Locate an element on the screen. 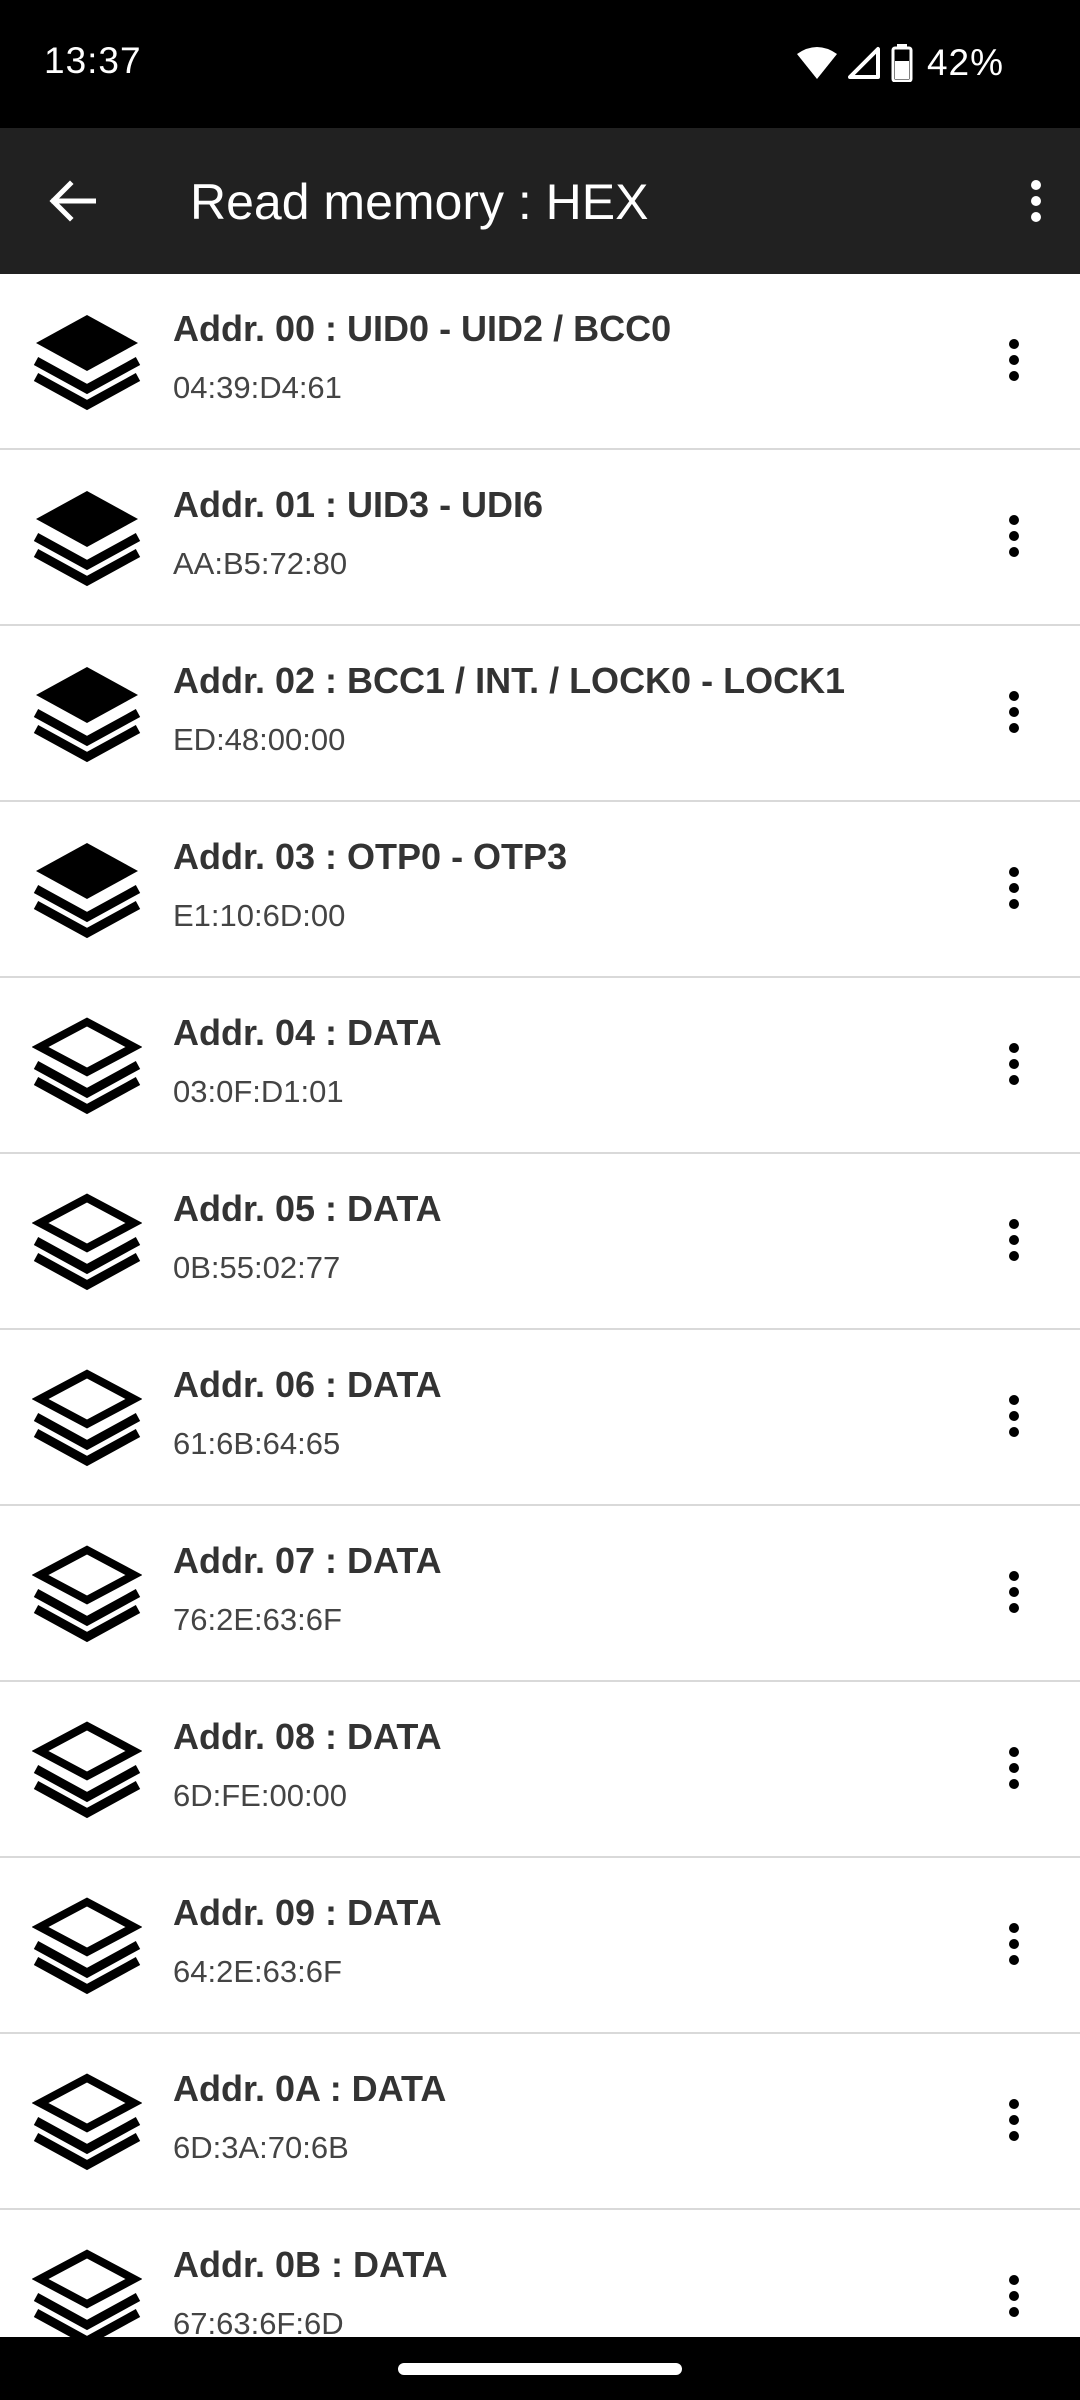  row-title: Addr. 03 : OTP0 - OTP3 is located at coordinates (370, 856).